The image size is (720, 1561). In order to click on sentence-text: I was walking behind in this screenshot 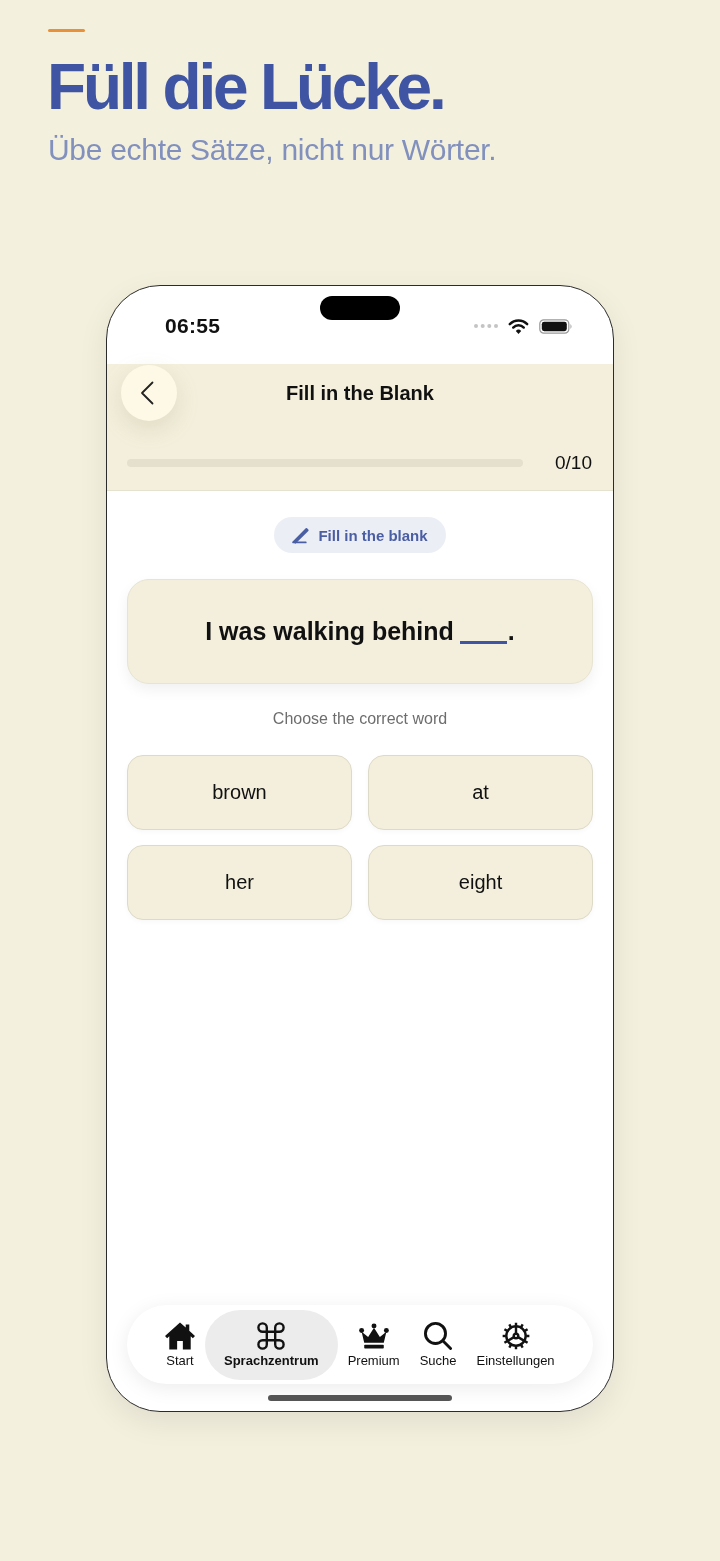, I will do `click(329, 631)`.